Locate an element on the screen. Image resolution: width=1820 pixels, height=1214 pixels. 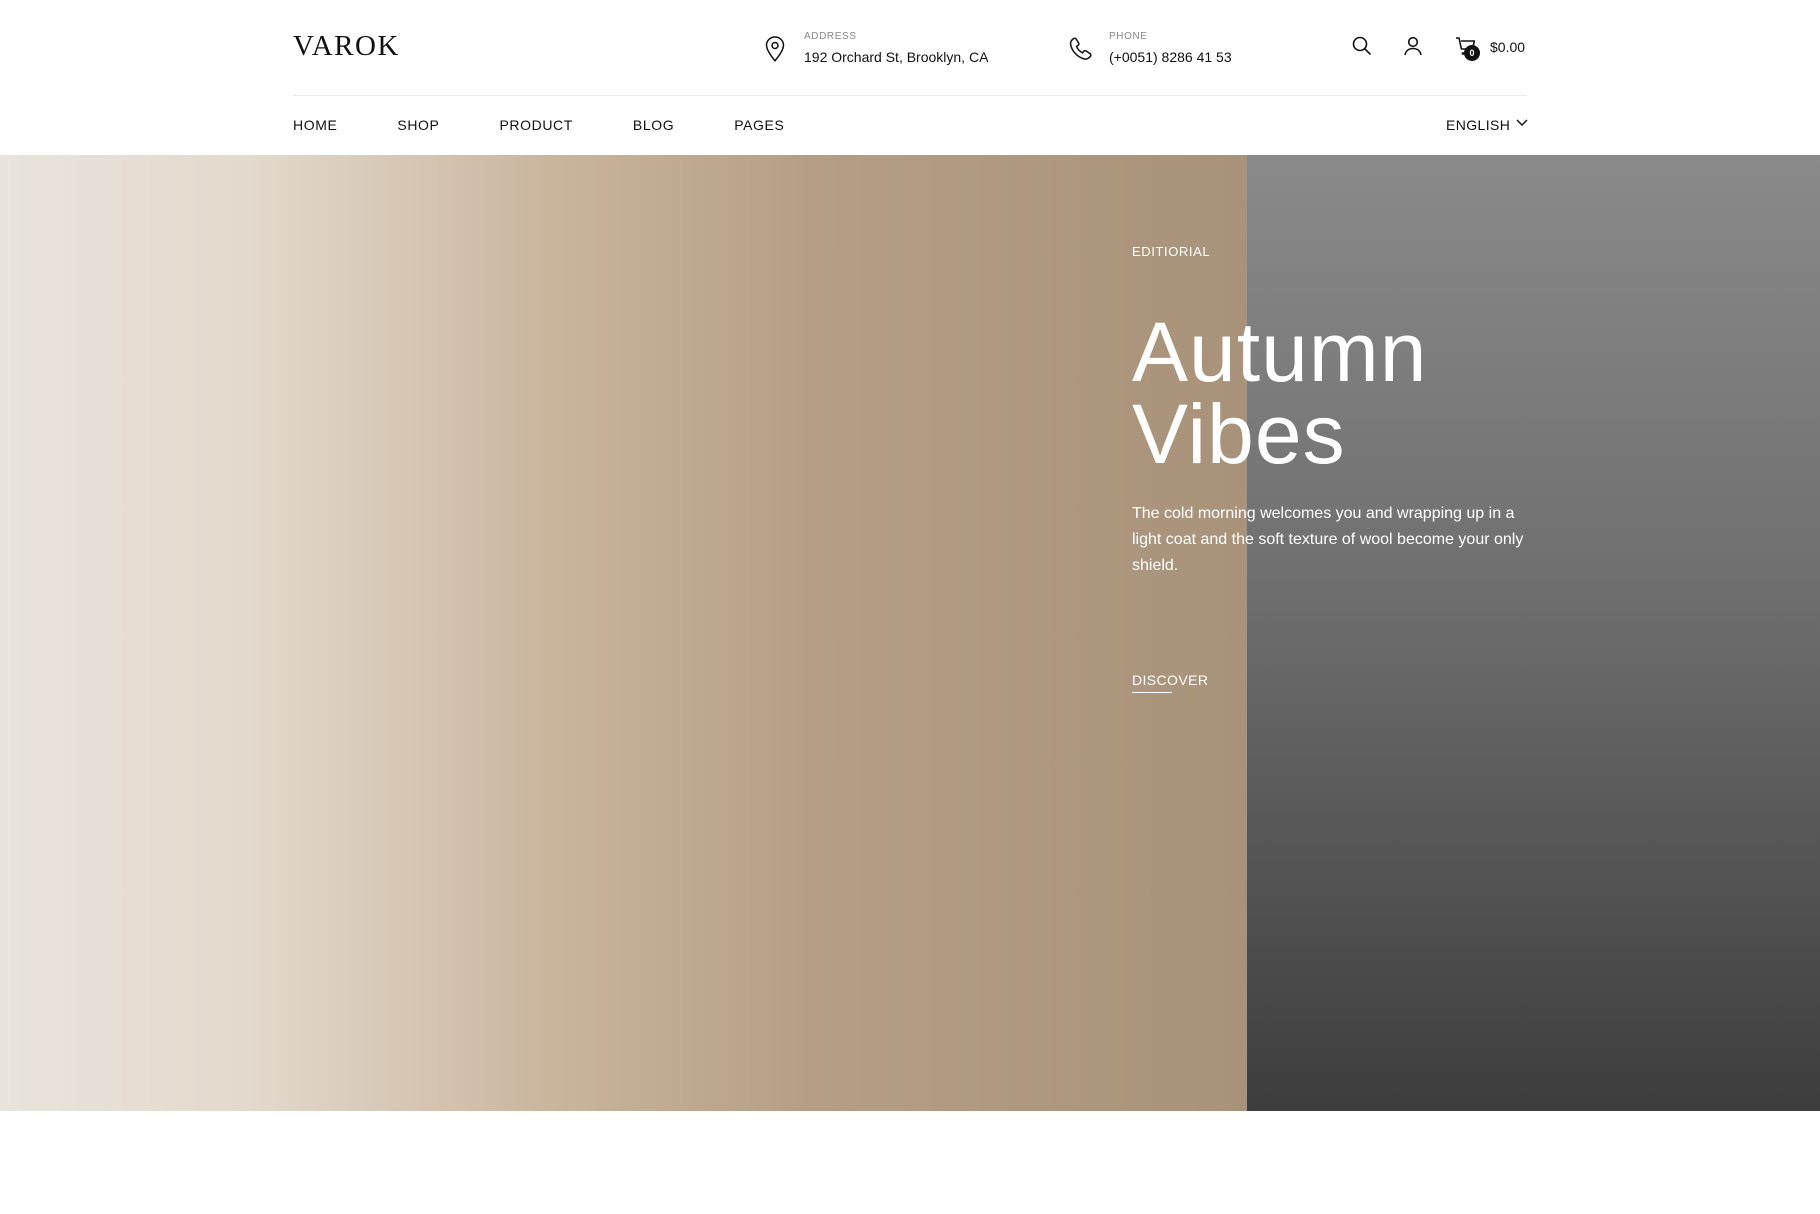
search-icon is located at coordinates (1362, 46).